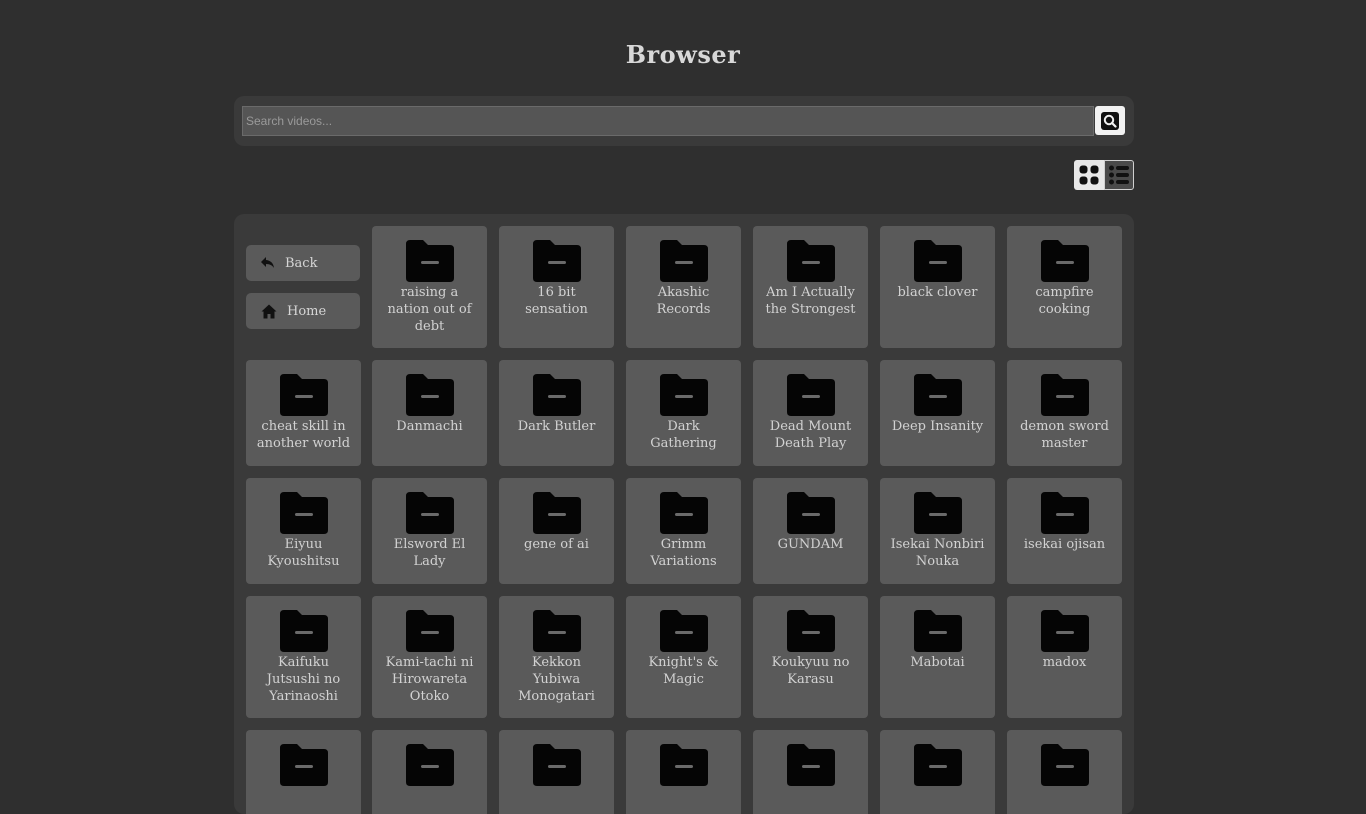  Describe the element at coordinates (683, 301) in the screenshot. I see `folder-label: Akashic Records` at that location.